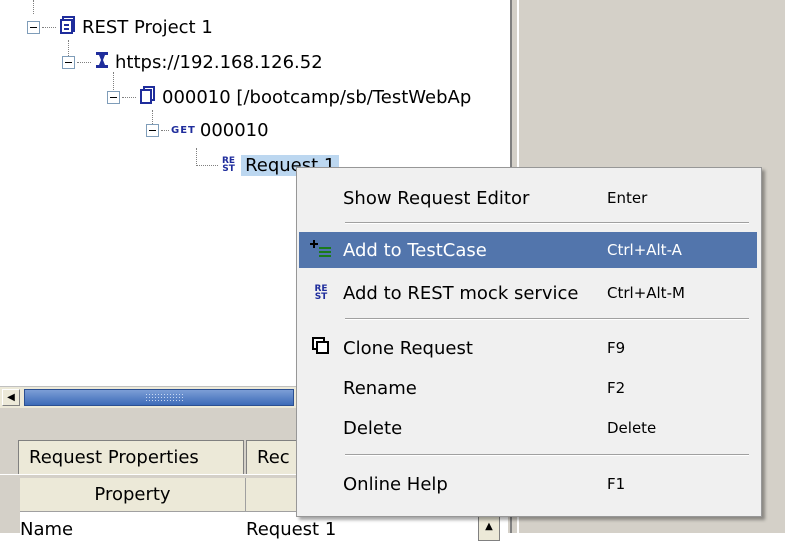 Image resolution: width=785 pixels, height=544 pixels. I want to click on menu-shortcut: F2, so click(616, 388).